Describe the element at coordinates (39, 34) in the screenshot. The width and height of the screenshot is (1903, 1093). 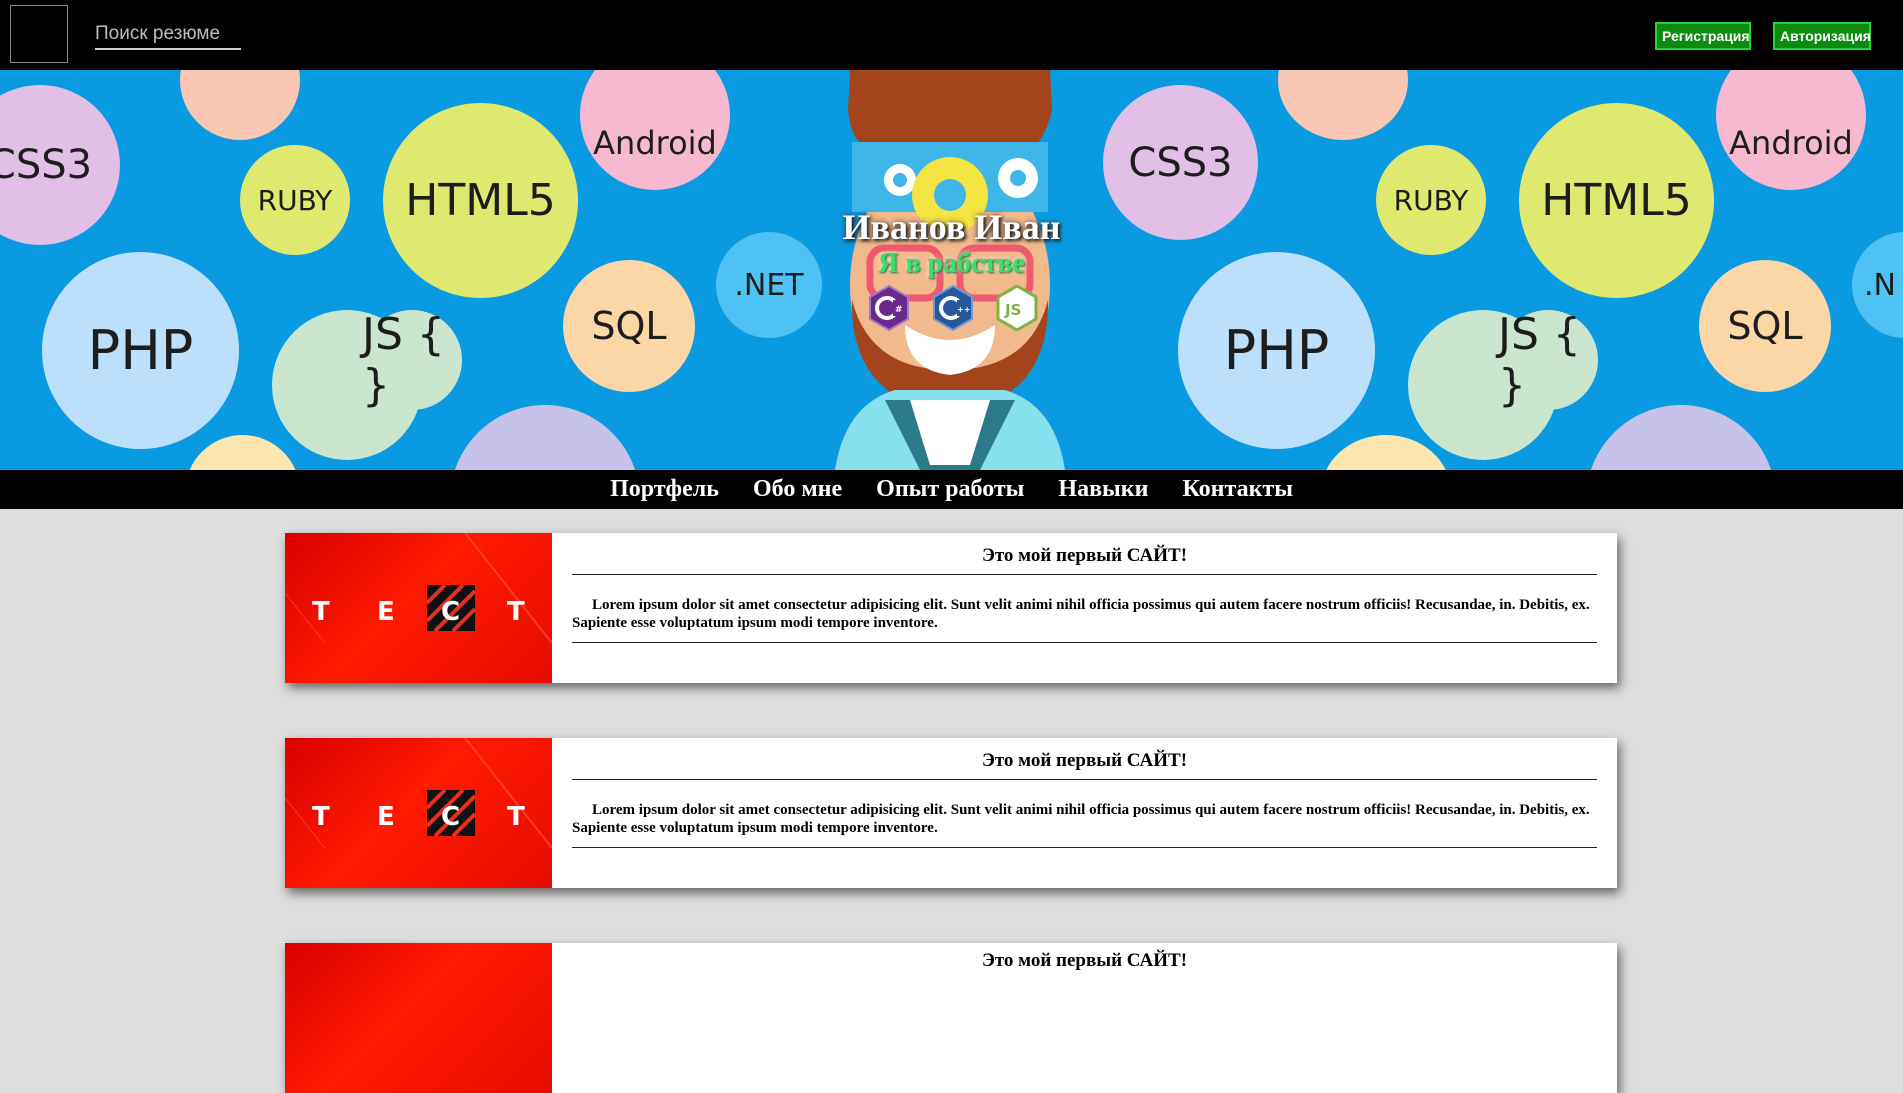
I see `logo-image` at that location.